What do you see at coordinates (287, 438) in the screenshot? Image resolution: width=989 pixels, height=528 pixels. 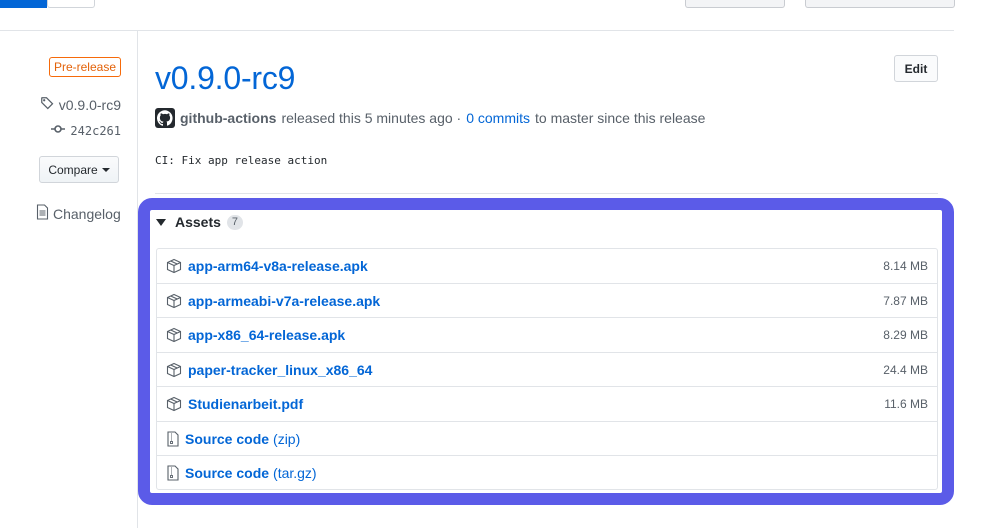 I see `source-ext: (zip)` at bounding box center [287, 438].